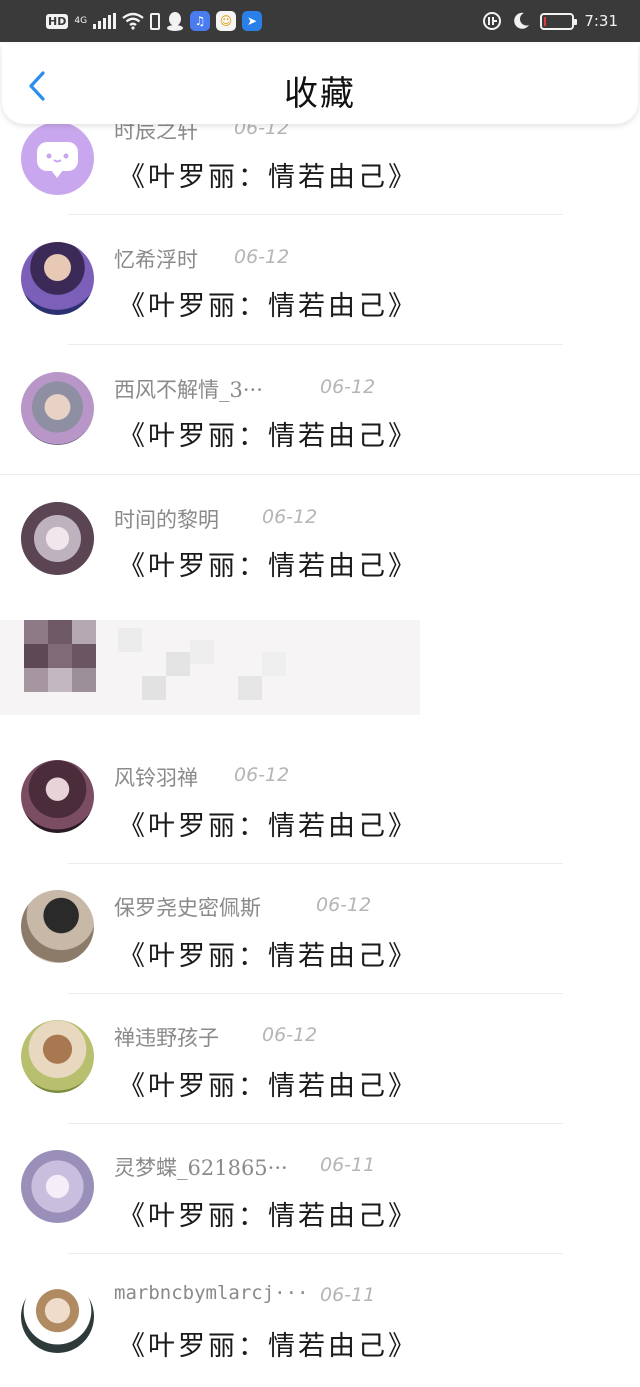 The height and width of the screenshot is (1387, 640). Describe the element at coordinates (166, 519) in the screenshot. I see `username: 时间的黎明` at that location.